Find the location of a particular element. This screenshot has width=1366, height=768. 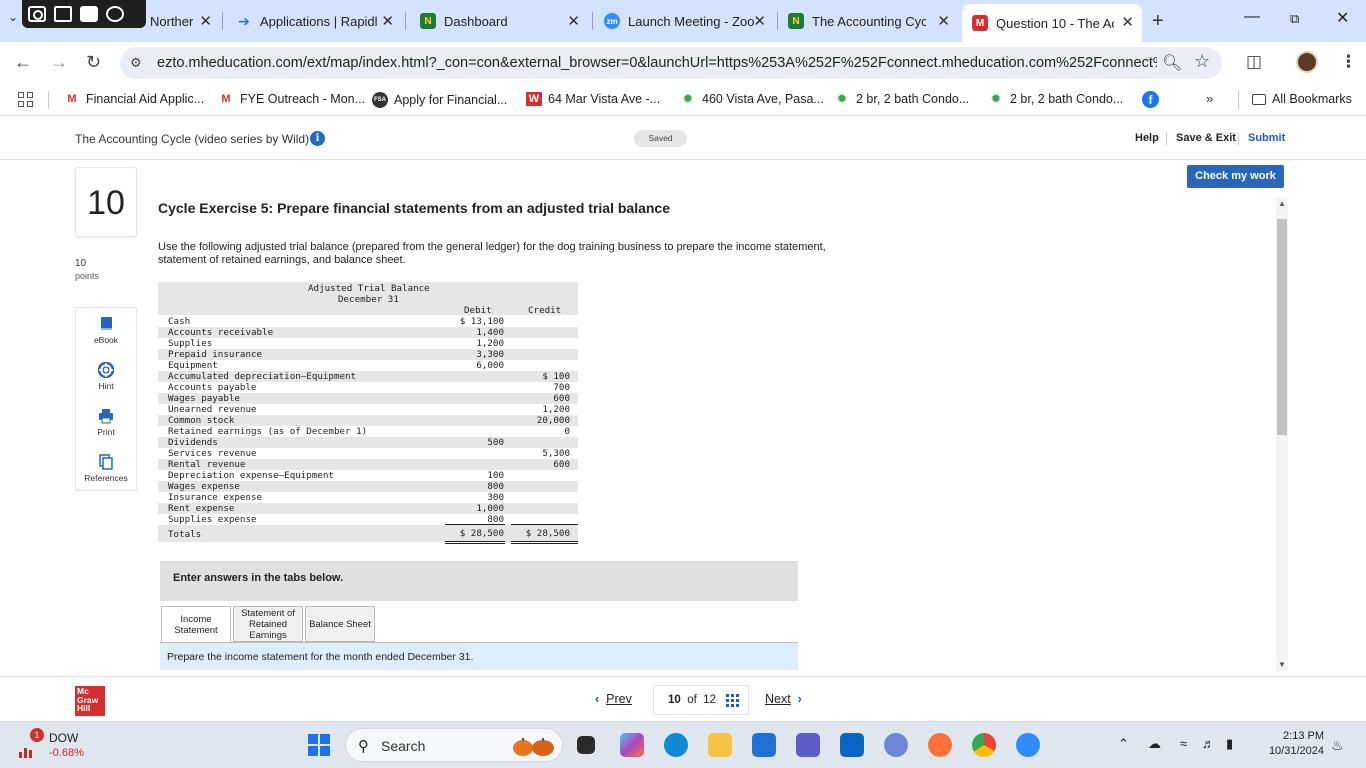

of-label: of is located at coordinates (692, 700).